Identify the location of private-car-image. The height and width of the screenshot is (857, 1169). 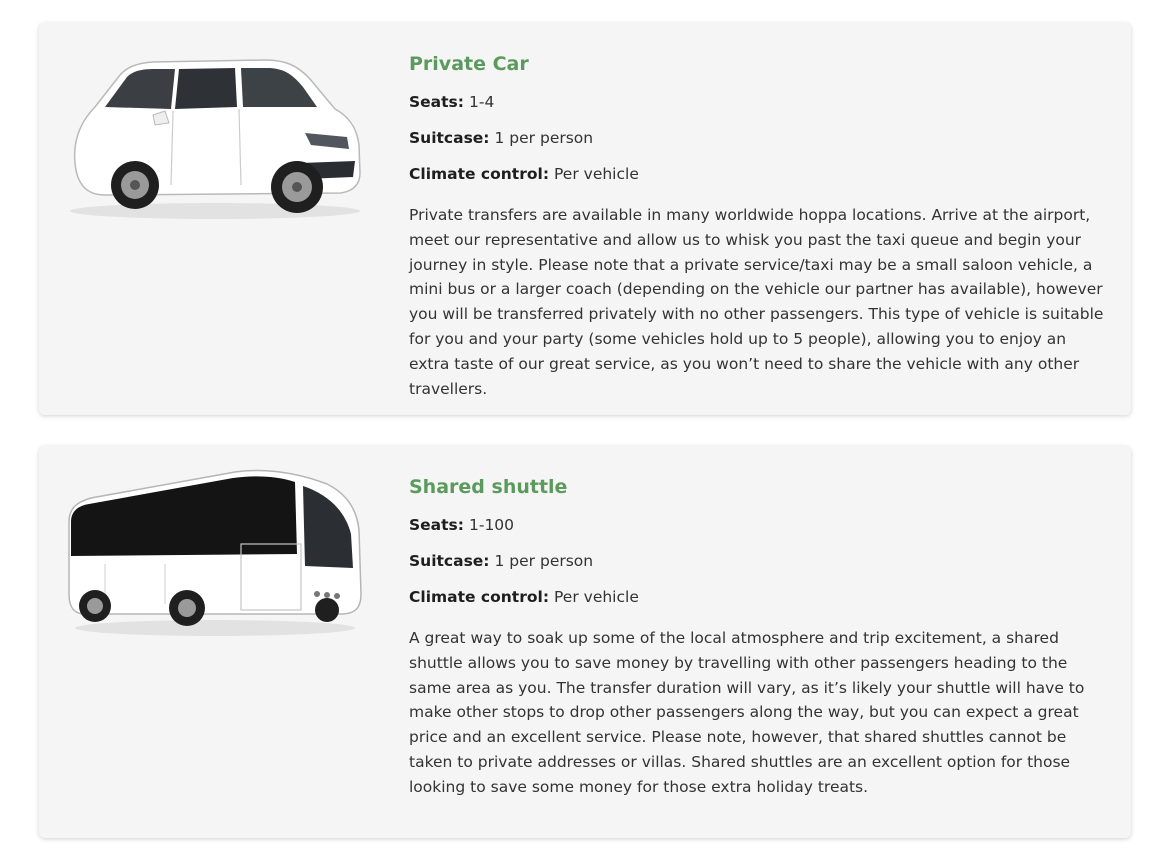
(215, 139).